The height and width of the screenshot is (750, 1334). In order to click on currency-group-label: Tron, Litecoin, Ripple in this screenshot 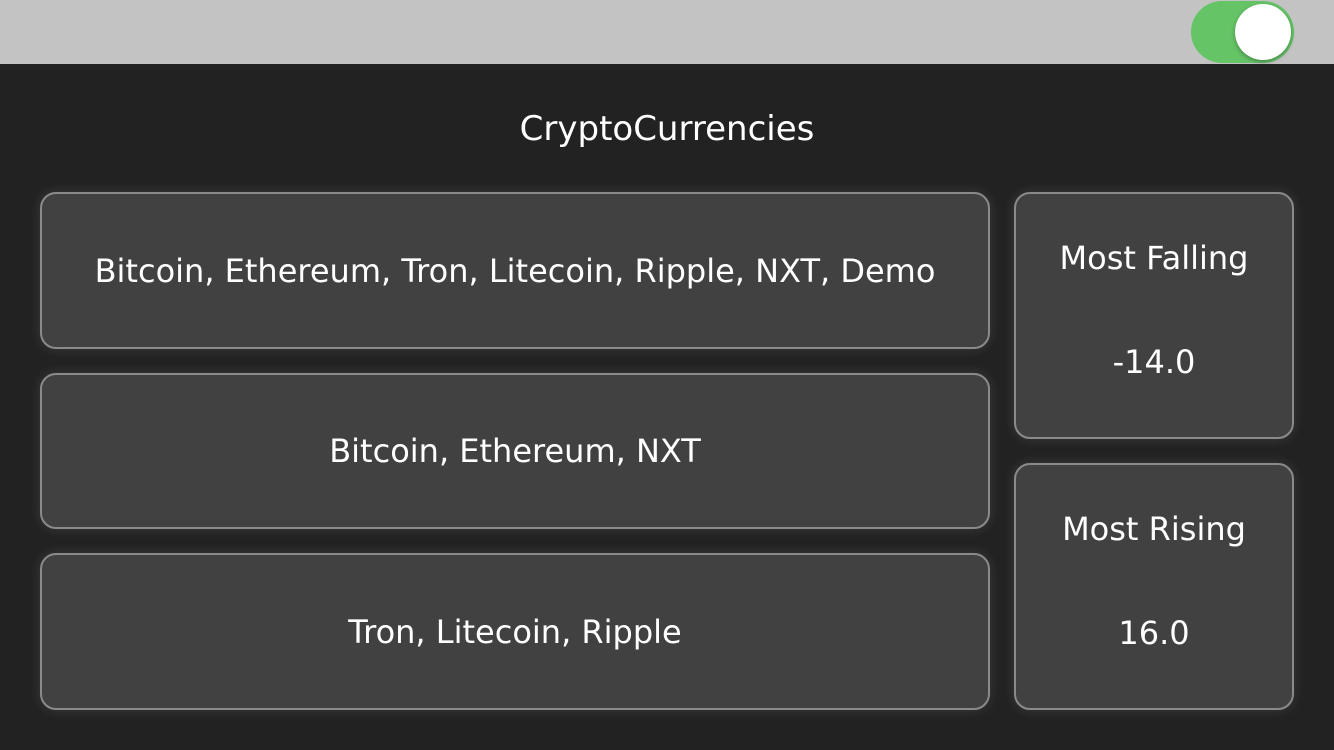, I will do `click(515, 631)`.